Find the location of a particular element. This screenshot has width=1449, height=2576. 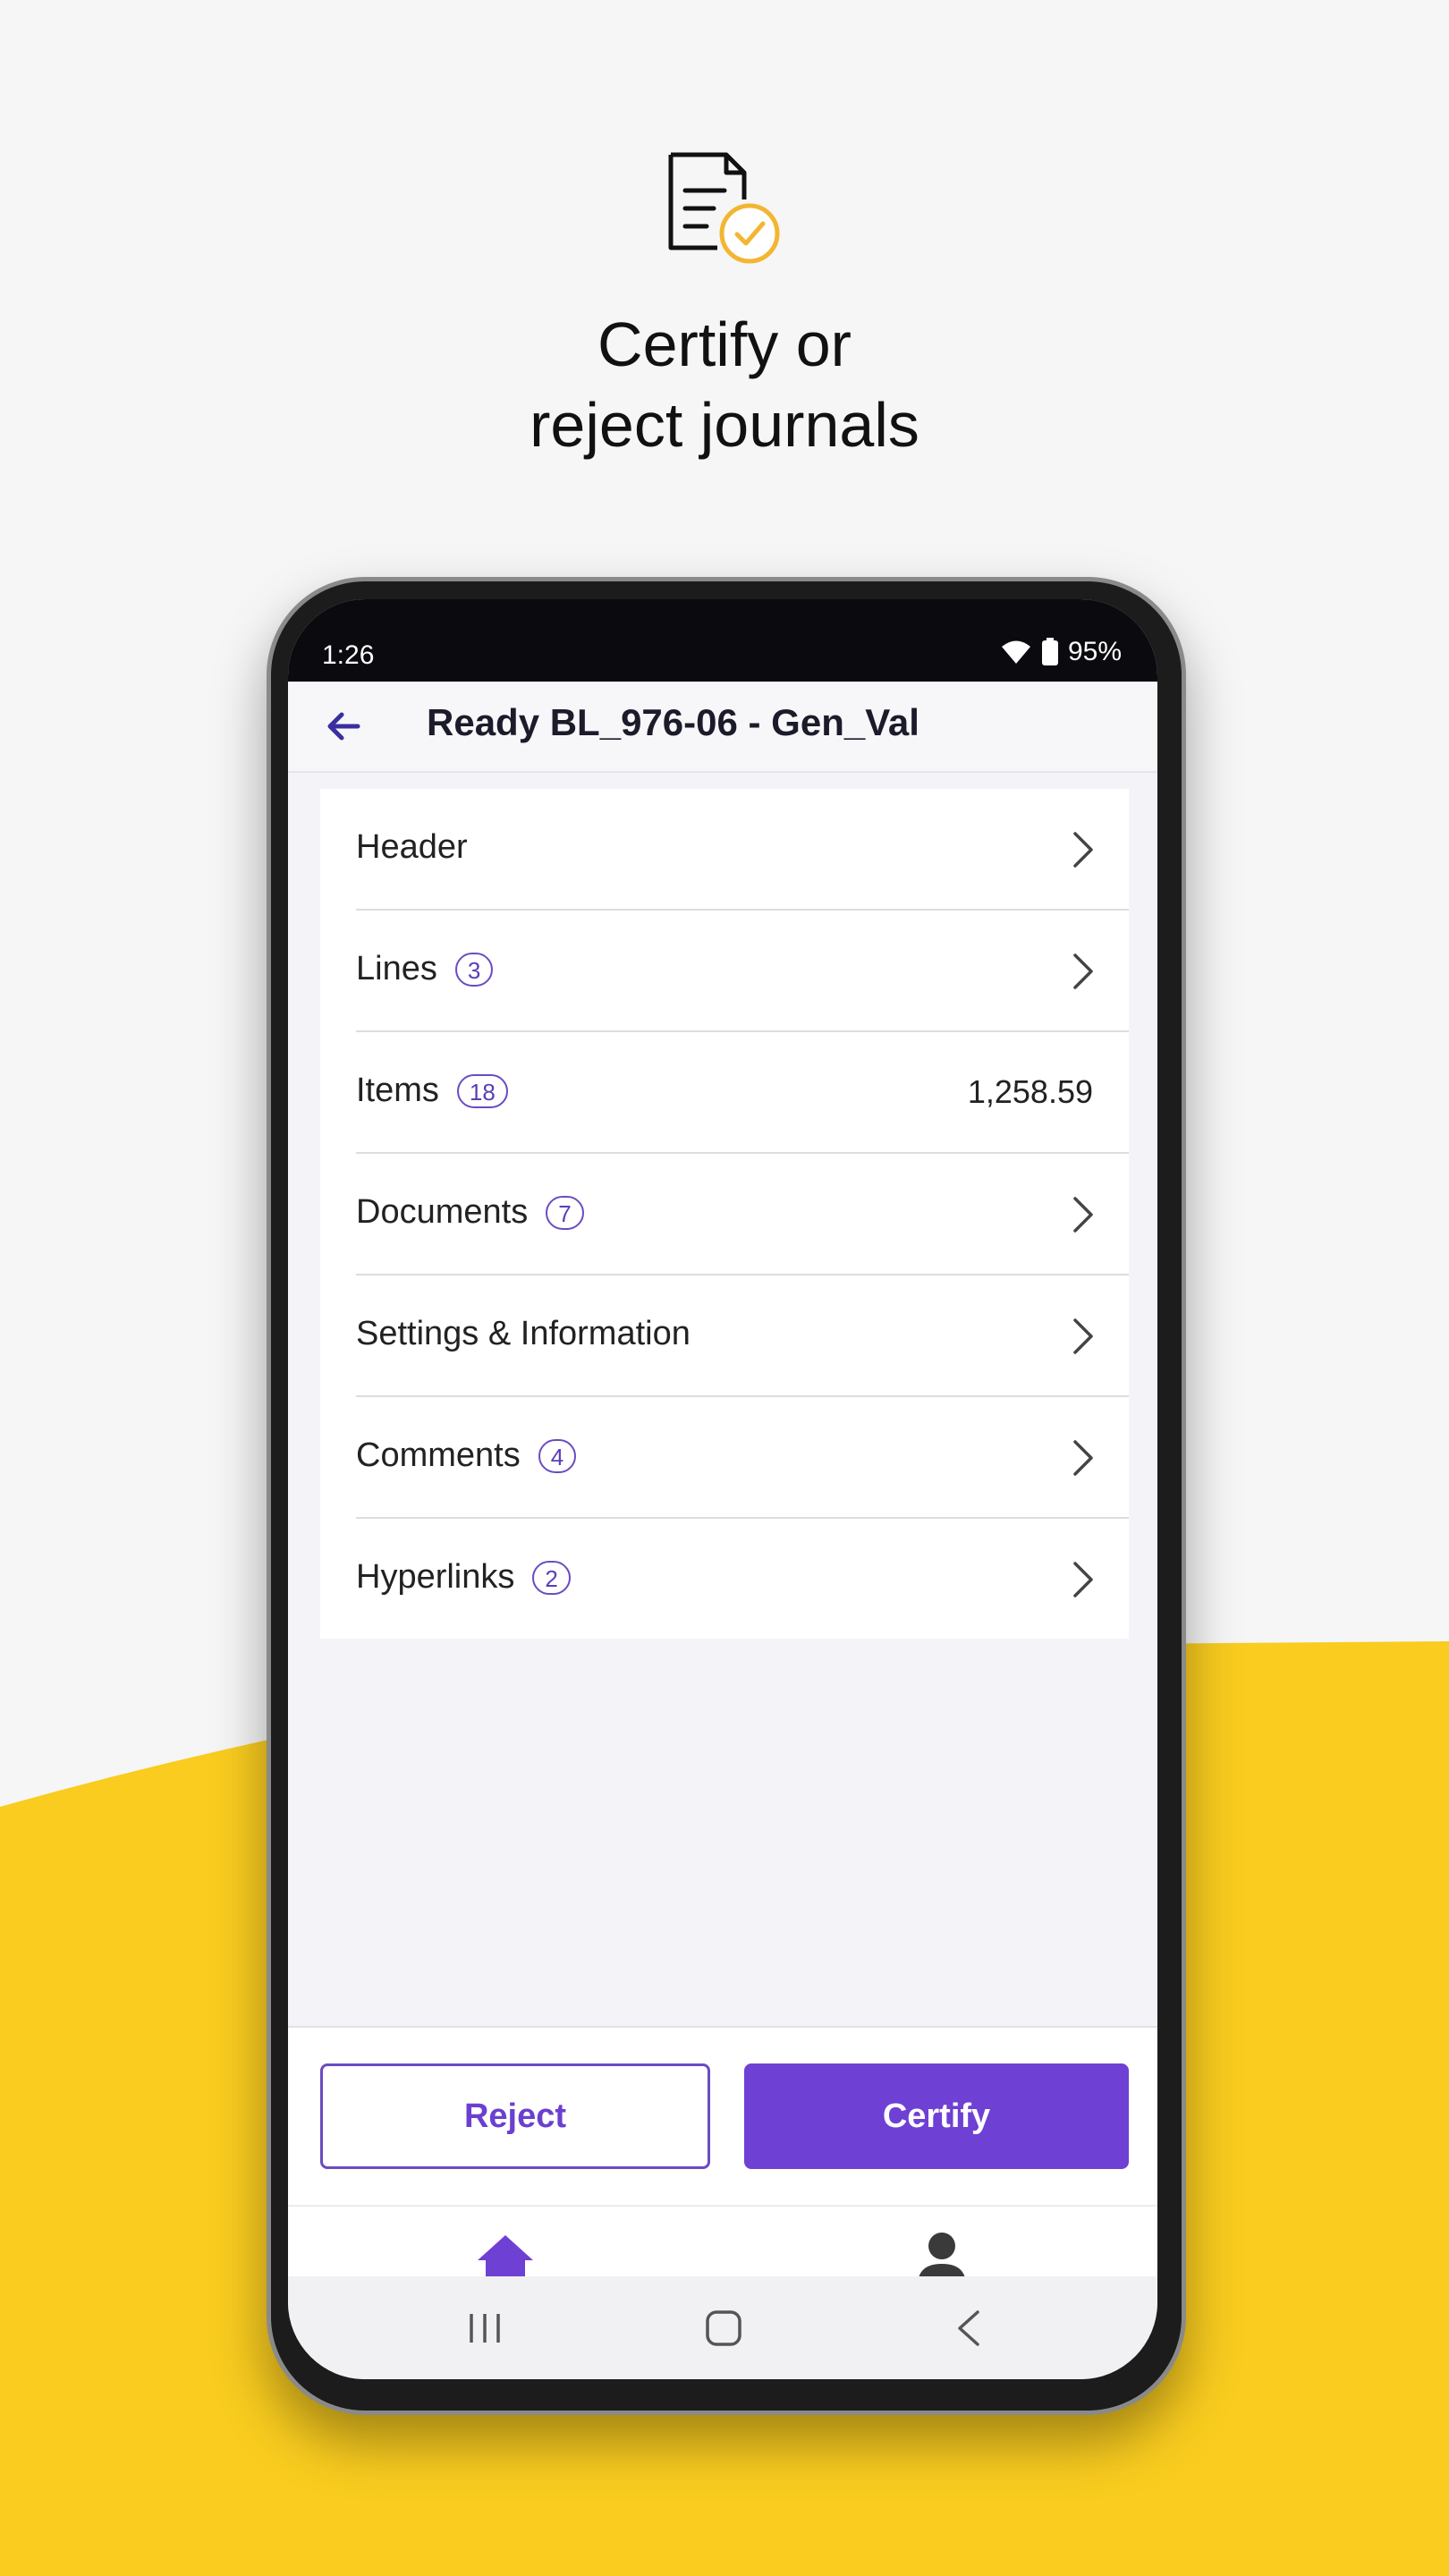

list-item: Header is located at coordinates (742, 850).